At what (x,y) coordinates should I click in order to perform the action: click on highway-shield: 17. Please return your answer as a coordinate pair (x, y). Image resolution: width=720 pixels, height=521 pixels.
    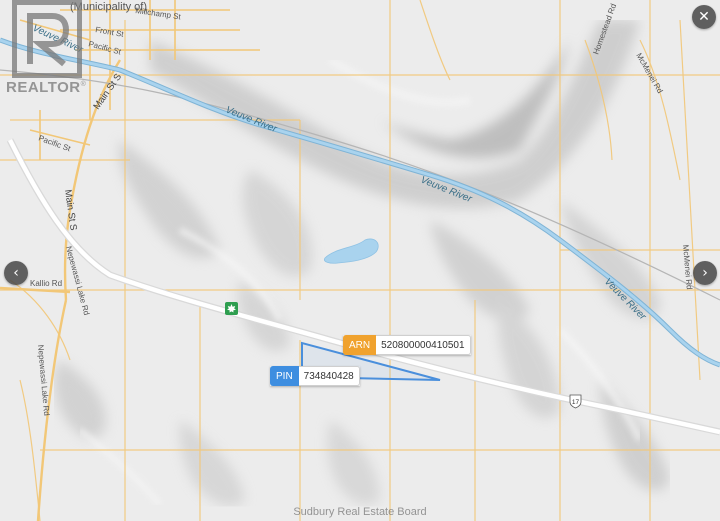
    Looking at the image, I should click on (575, 401).